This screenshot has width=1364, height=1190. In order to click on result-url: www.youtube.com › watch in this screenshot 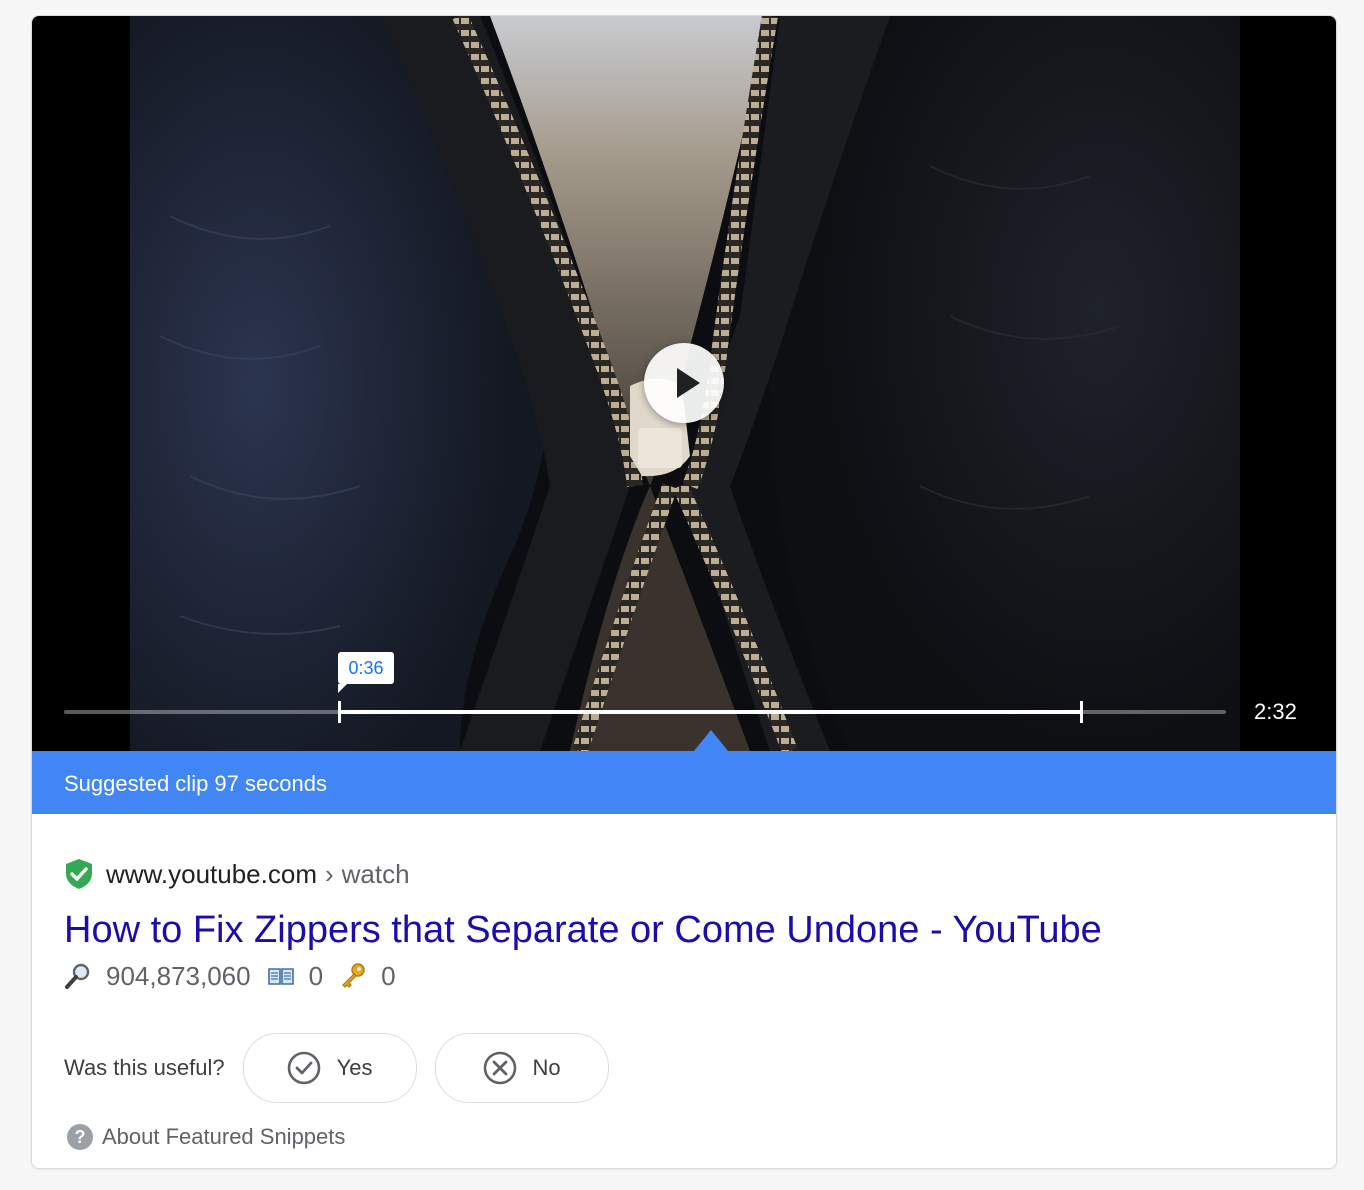, I will do `click(684, 874)`.